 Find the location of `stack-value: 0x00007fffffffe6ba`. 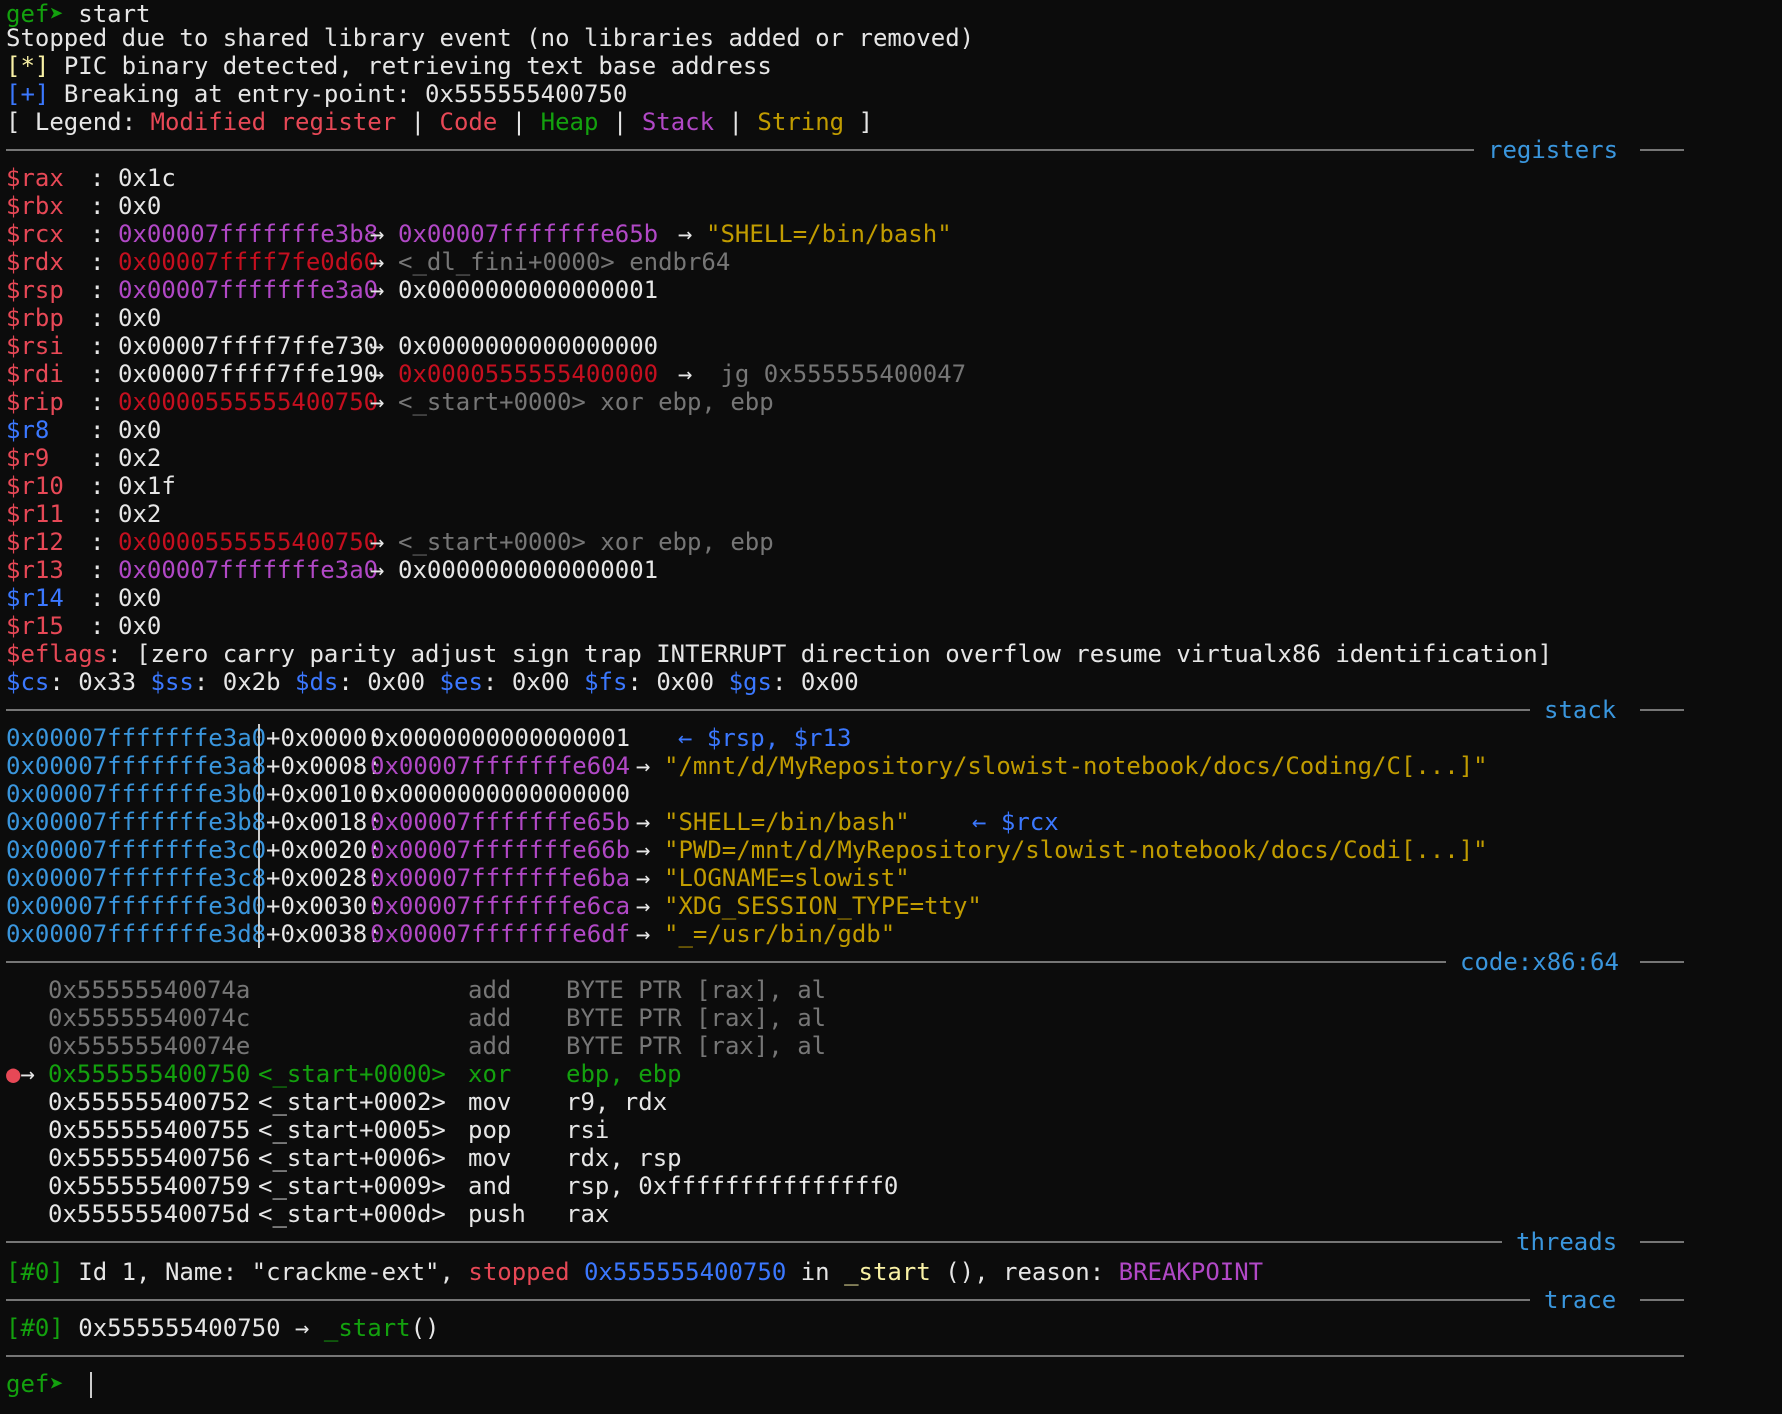

stack-value: 0x00007fffffffe6ba is located at coordinates (500, 878).